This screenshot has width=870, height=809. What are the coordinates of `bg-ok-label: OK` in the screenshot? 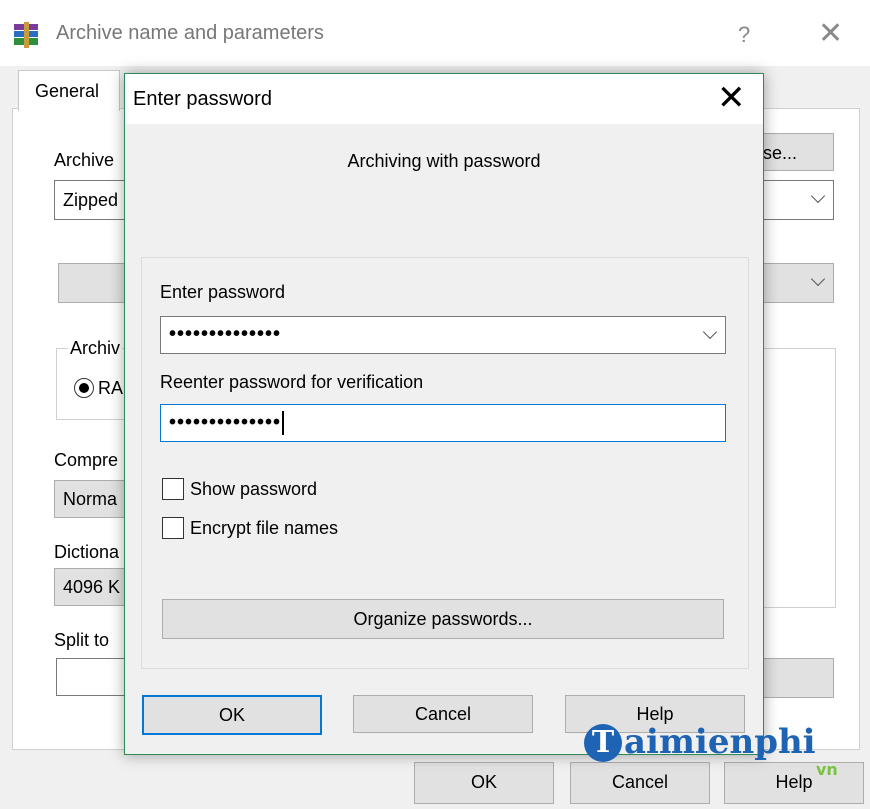 It's located at (483, 782).